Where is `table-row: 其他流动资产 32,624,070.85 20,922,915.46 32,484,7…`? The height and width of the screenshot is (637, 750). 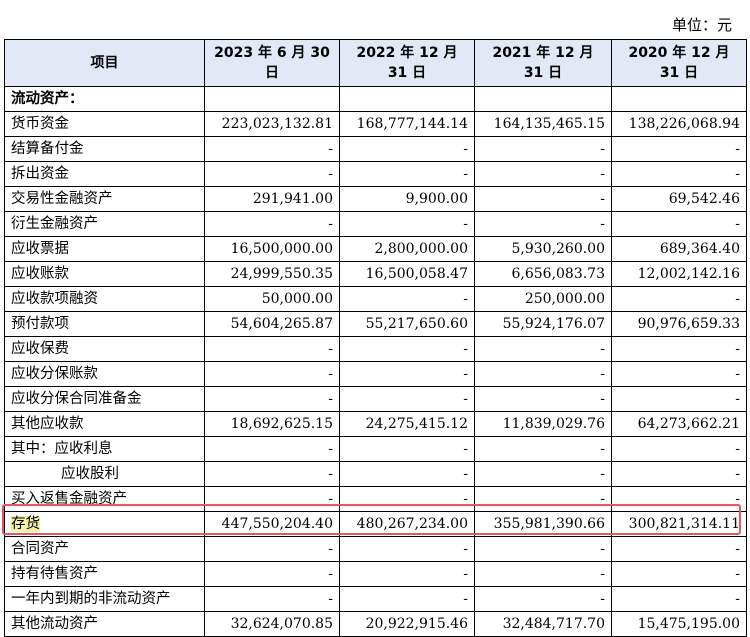 table-row: 其他流动资产 32,624,070.85 20,922,915.46 32,484,7… is located at coordinates (375, 624).